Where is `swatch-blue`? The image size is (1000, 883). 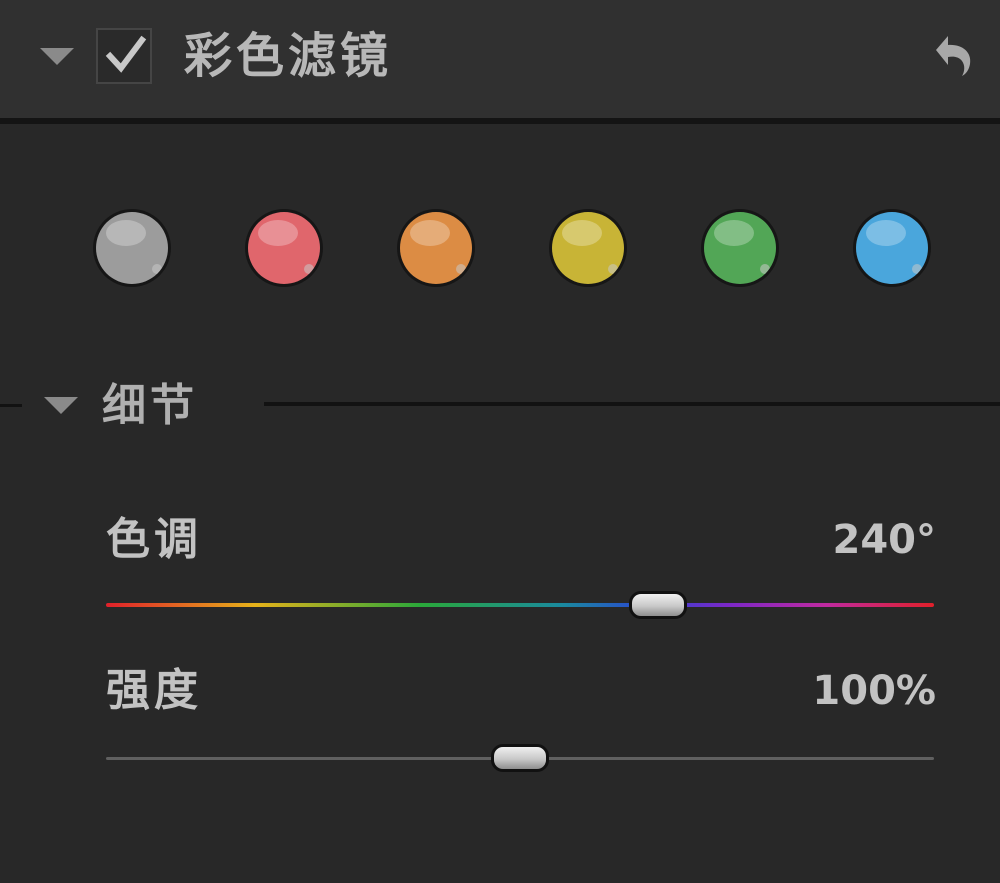
swatch-blue is located at coordinates (892, 248).